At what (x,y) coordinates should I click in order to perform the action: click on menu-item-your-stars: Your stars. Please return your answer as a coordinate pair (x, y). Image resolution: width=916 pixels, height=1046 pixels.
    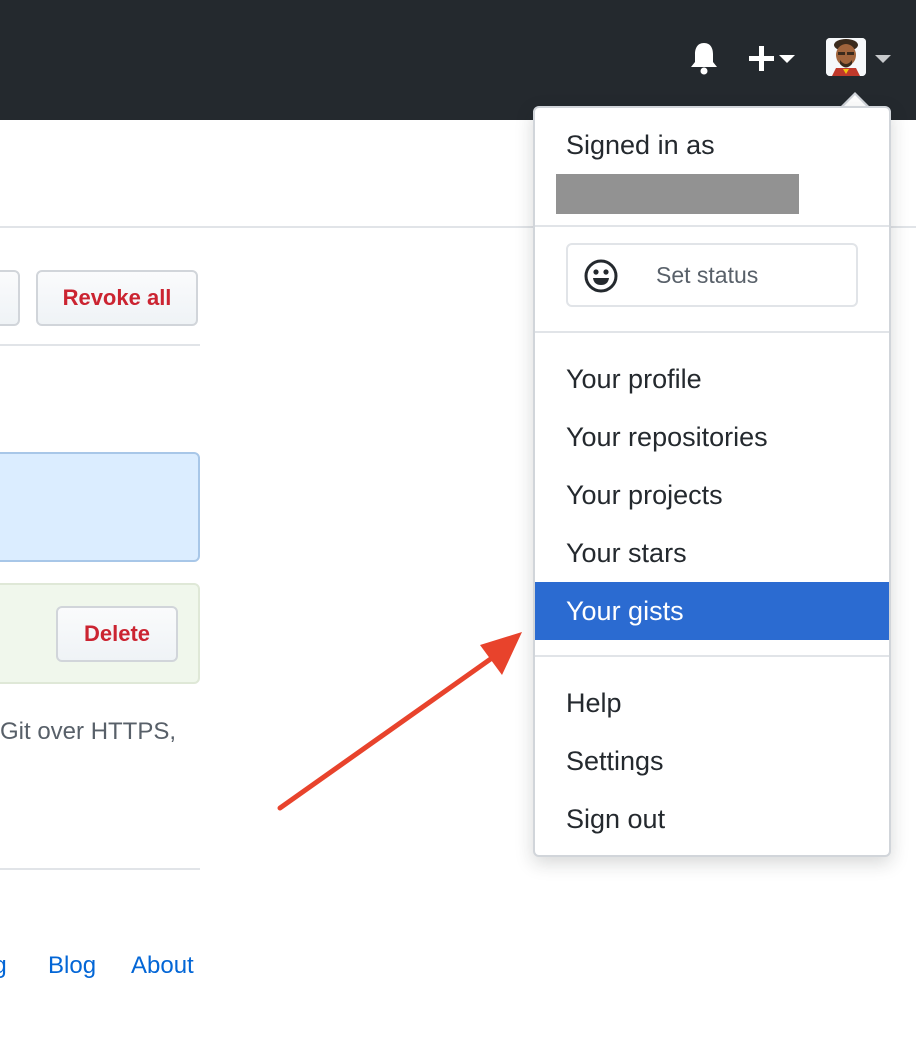
    Looking at the image, I should click on (712, 553).